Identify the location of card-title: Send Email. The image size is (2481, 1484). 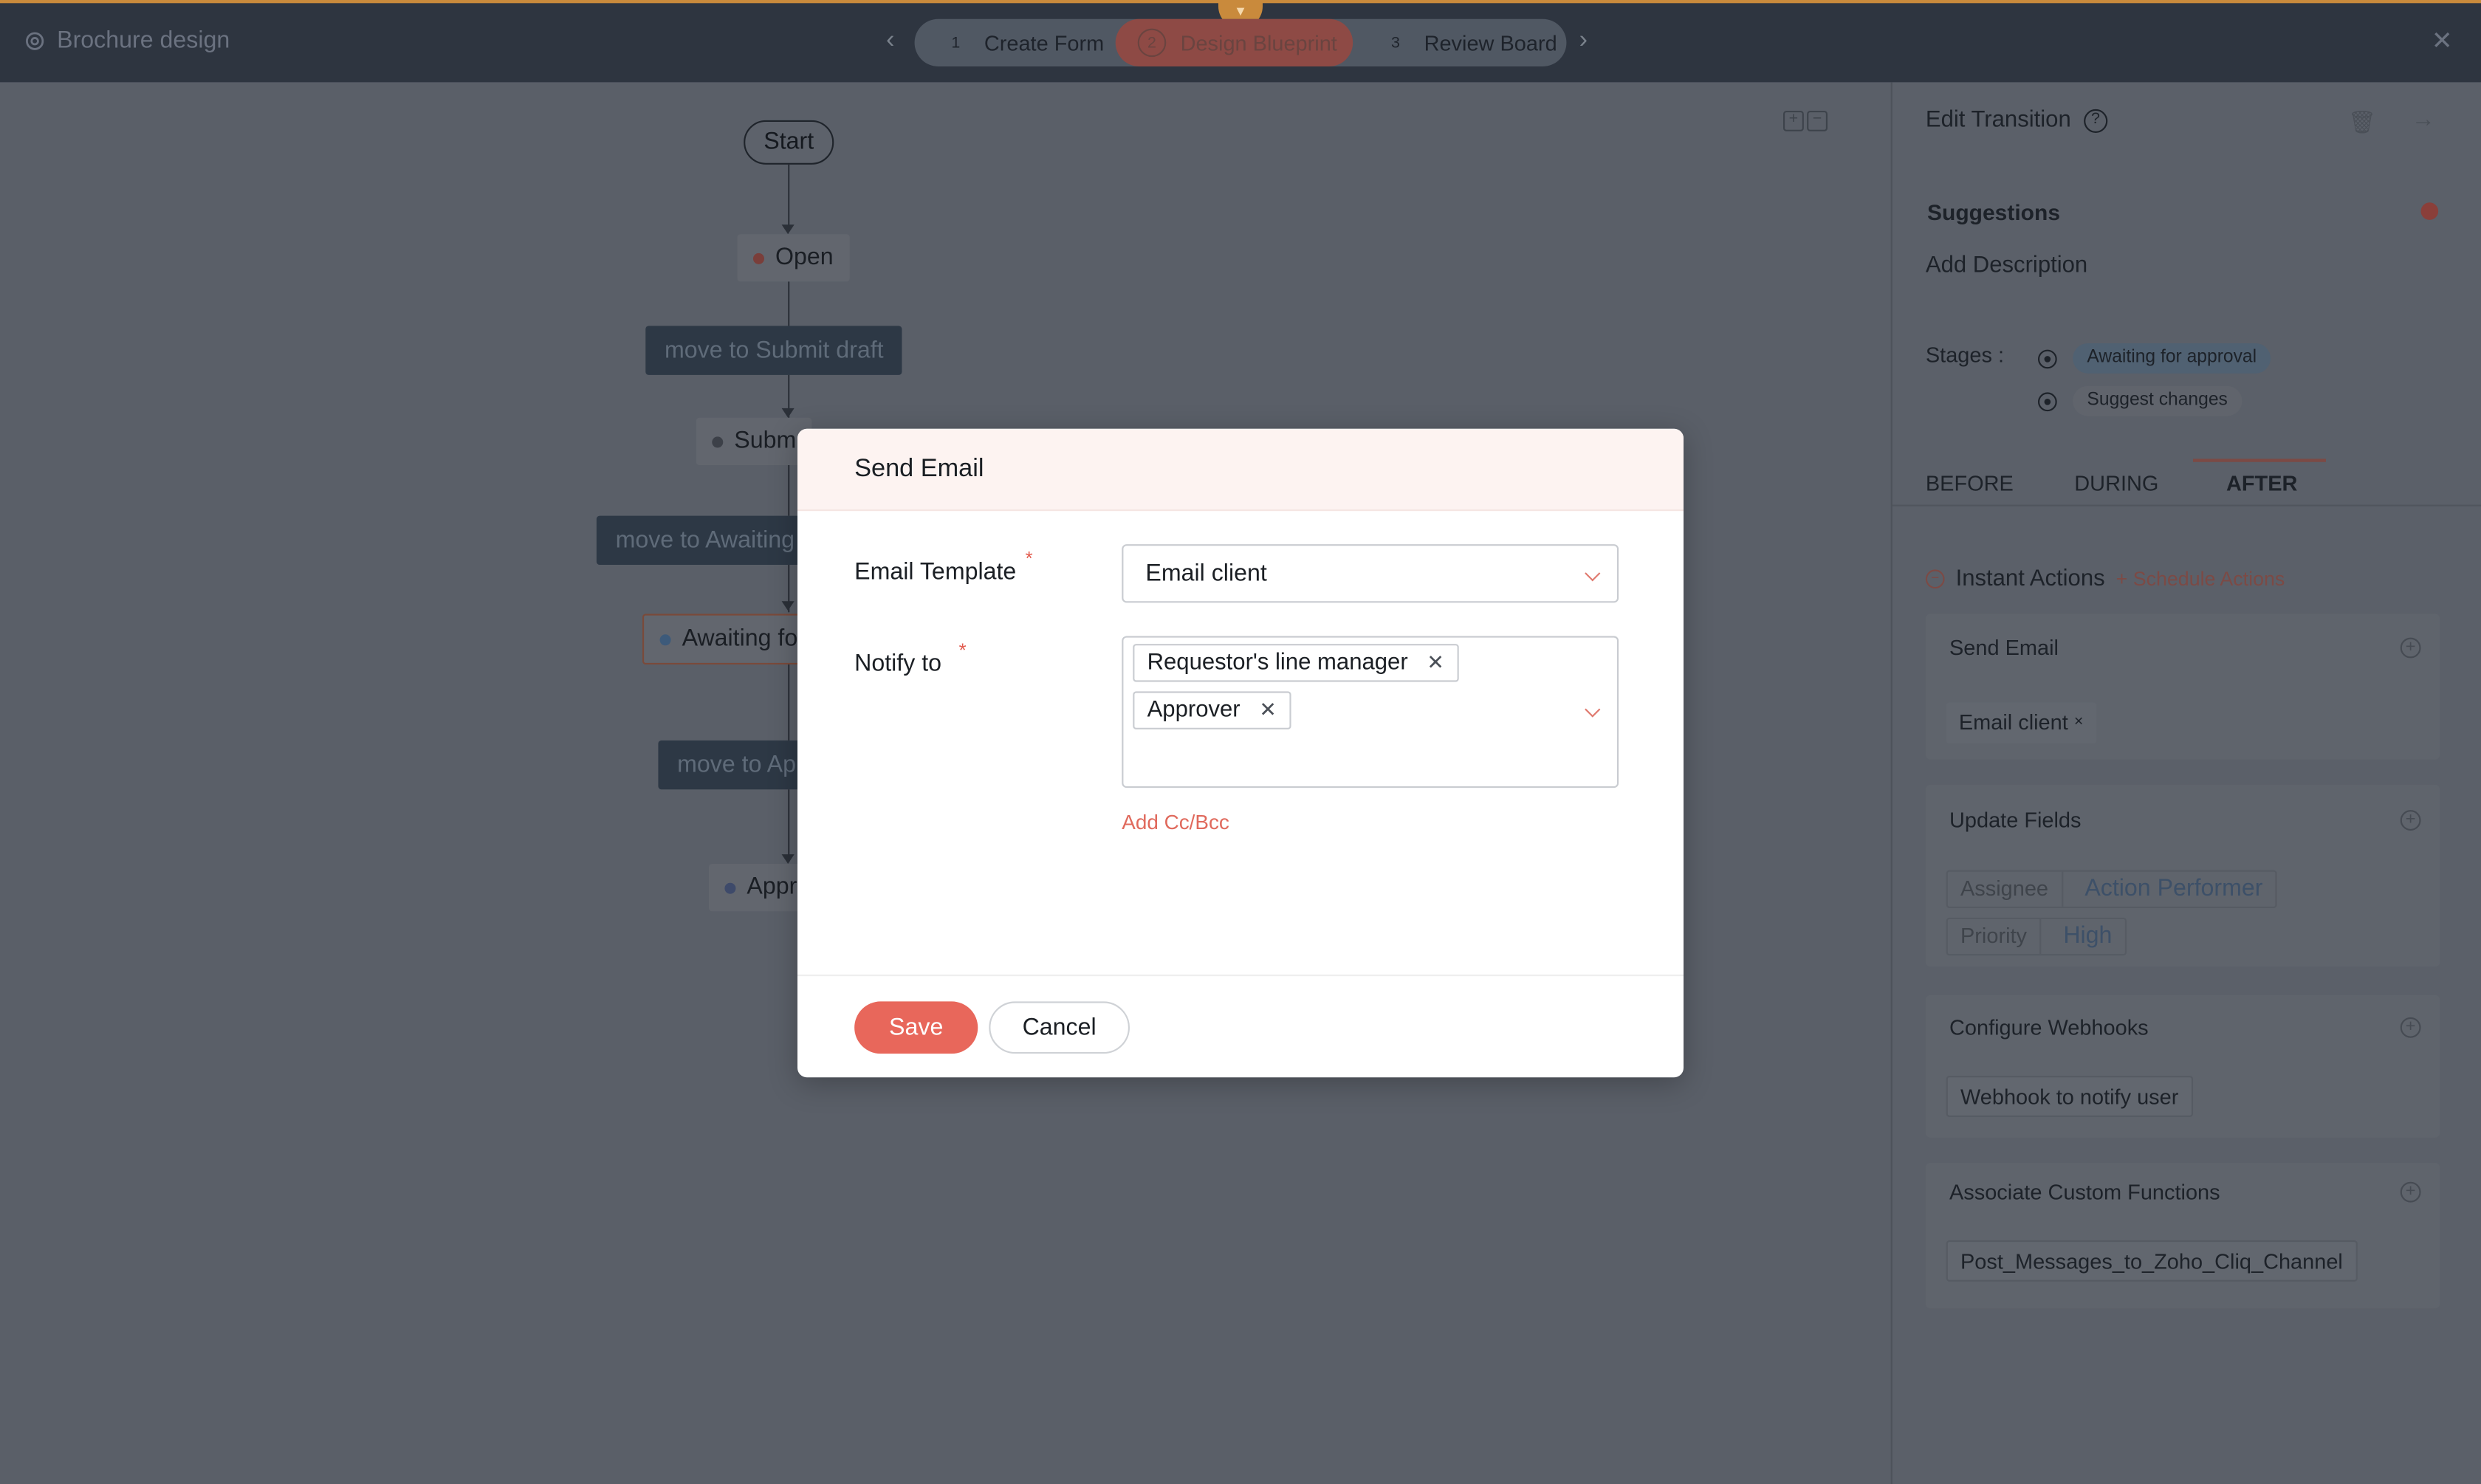
(2004, 648).